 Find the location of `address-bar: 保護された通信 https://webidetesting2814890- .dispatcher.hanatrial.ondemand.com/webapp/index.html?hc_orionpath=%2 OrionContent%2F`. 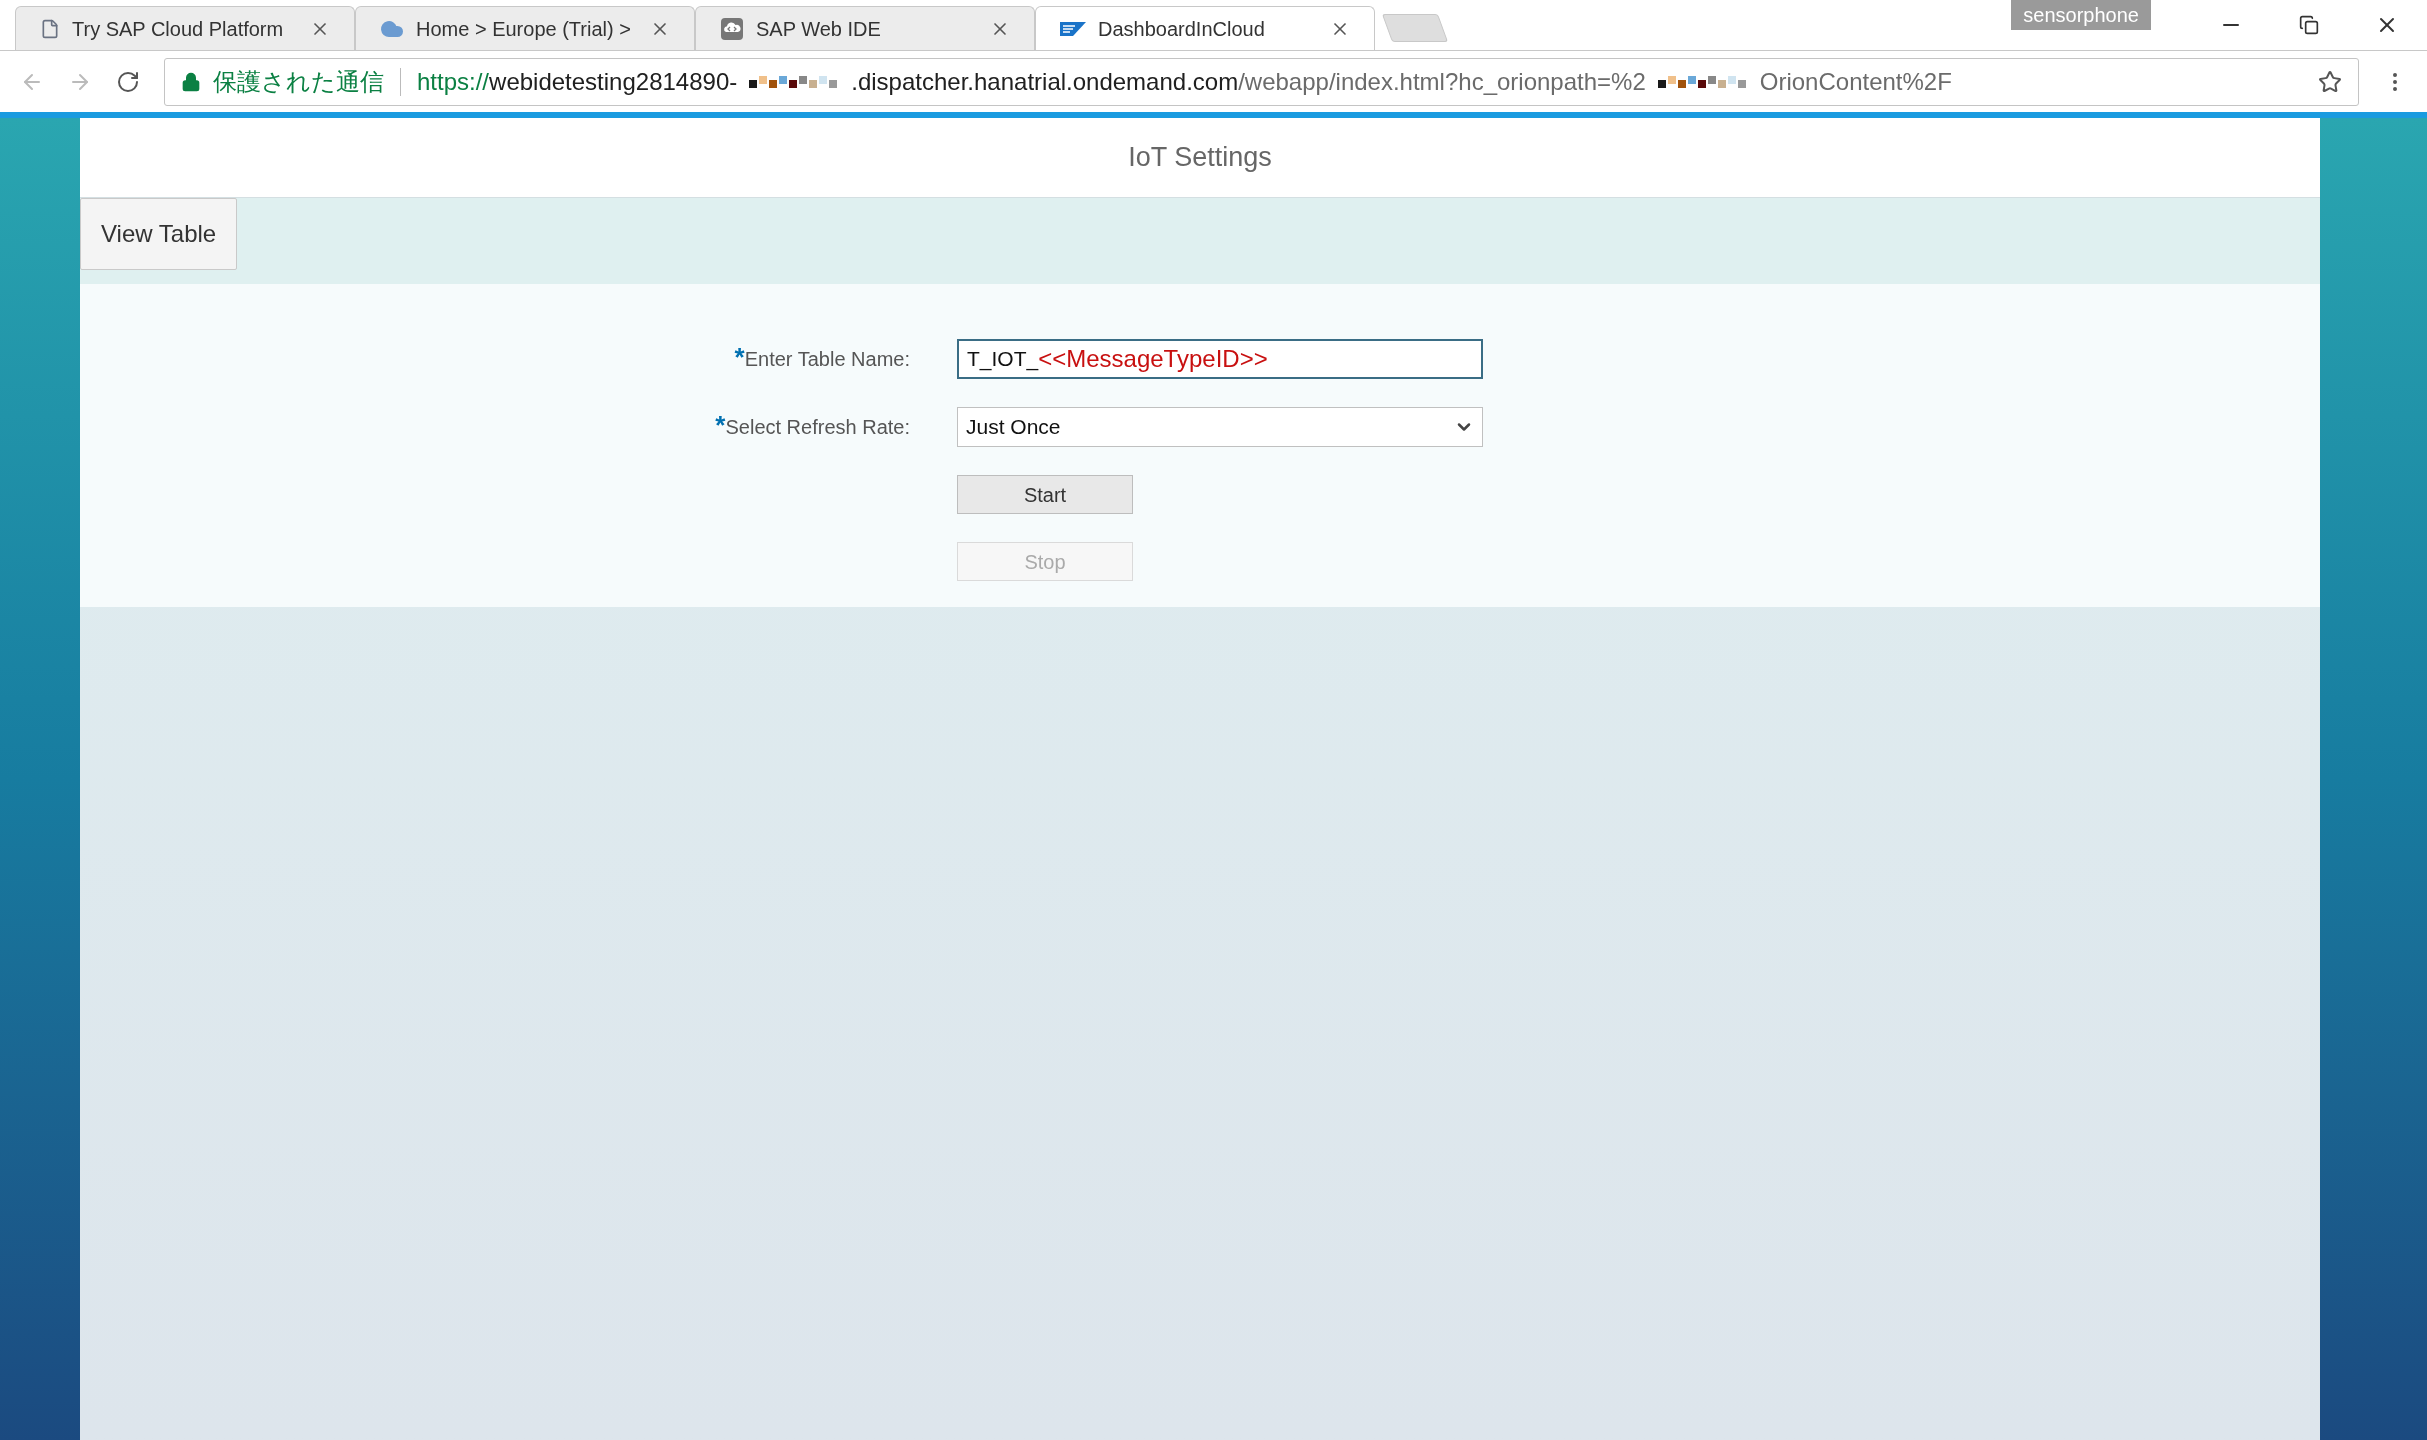

address-bar: 保護された通信 https://webidetesting2814890- .dispatcher.hanatrial.ondemand.com/webapp/index.html?hc_orionpath=%2 OrionContent%2F is located at coordinates (1261, 81).